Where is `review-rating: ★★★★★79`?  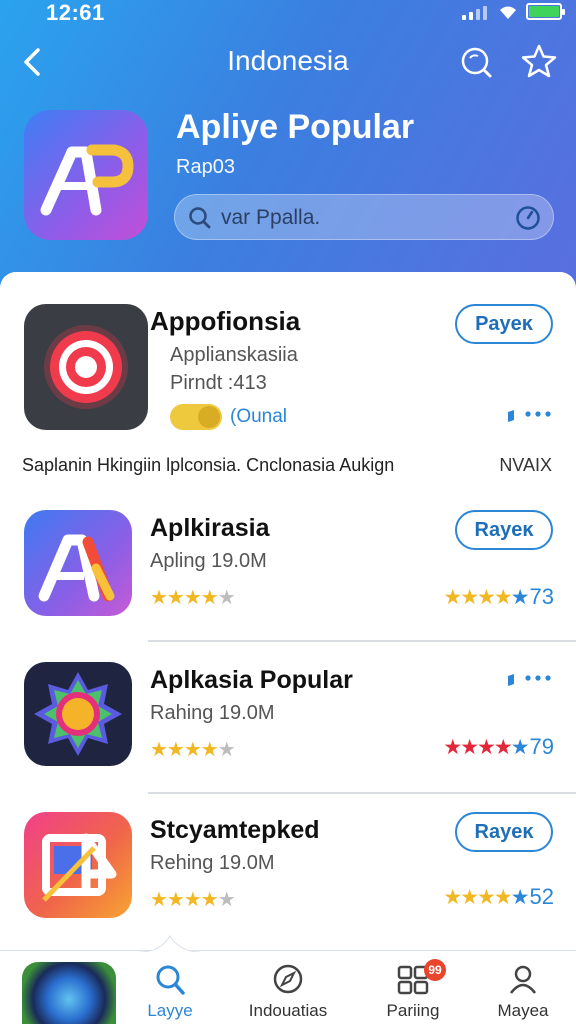
review-rating: ★★★★★79 is located at coordinates (498, 746).